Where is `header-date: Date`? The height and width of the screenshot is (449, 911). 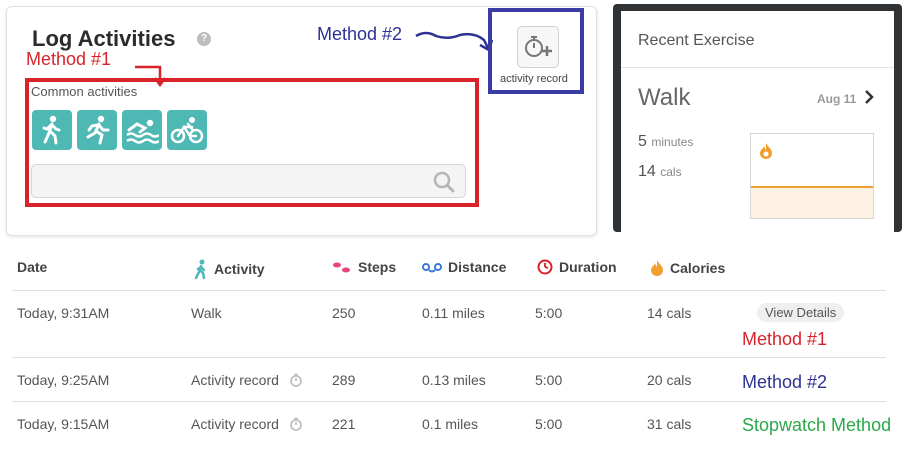 header-date: Date is located at coordinates (32, 267).